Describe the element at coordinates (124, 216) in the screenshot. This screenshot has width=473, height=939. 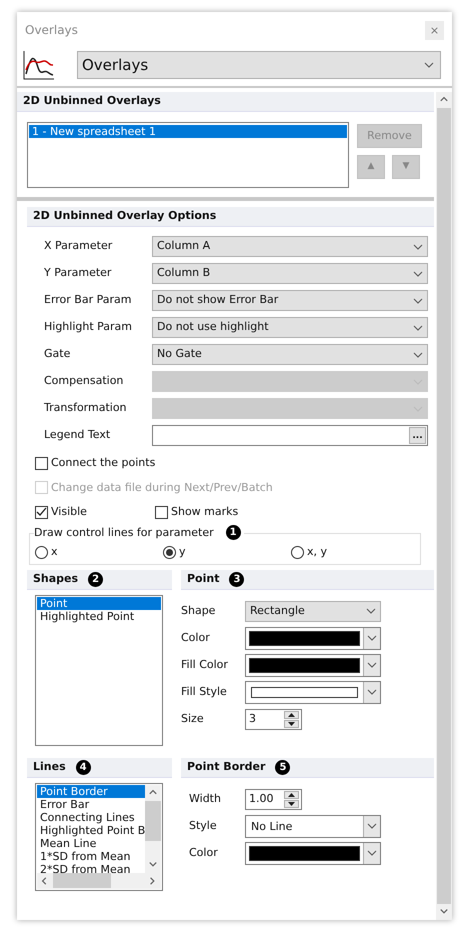
I see `section-title: 2D Unbinned Overlay Options` at that location.